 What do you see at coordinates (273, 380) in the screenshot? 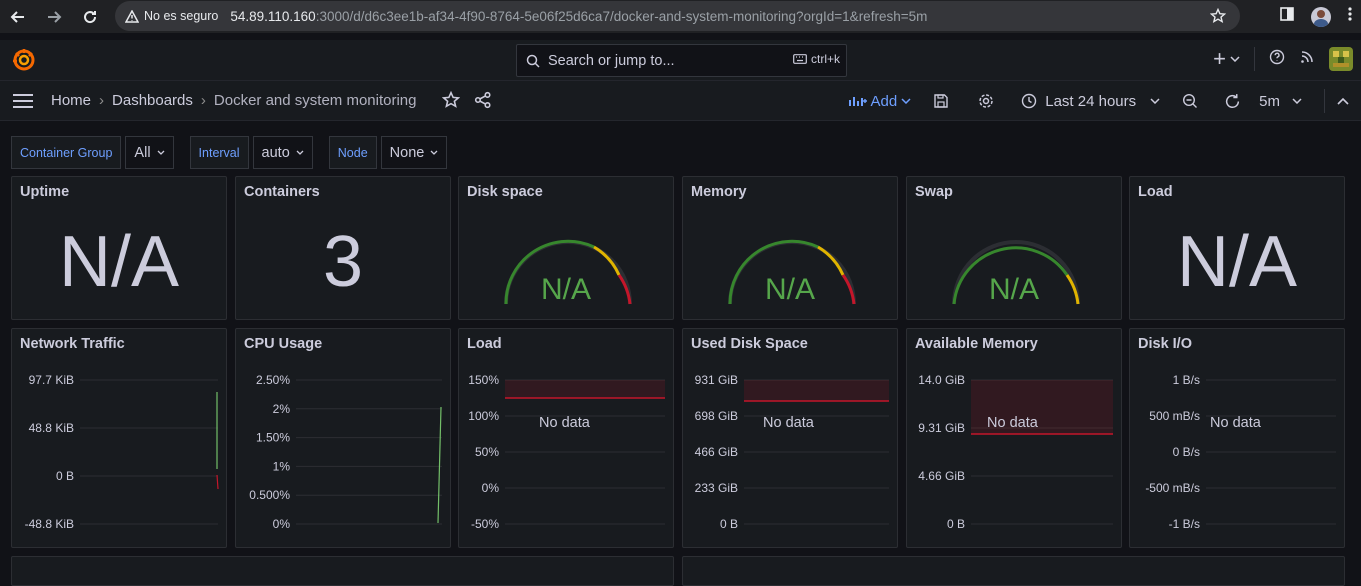
I see `y-tick-label: 2.50%` at bounding box center [273, 380].